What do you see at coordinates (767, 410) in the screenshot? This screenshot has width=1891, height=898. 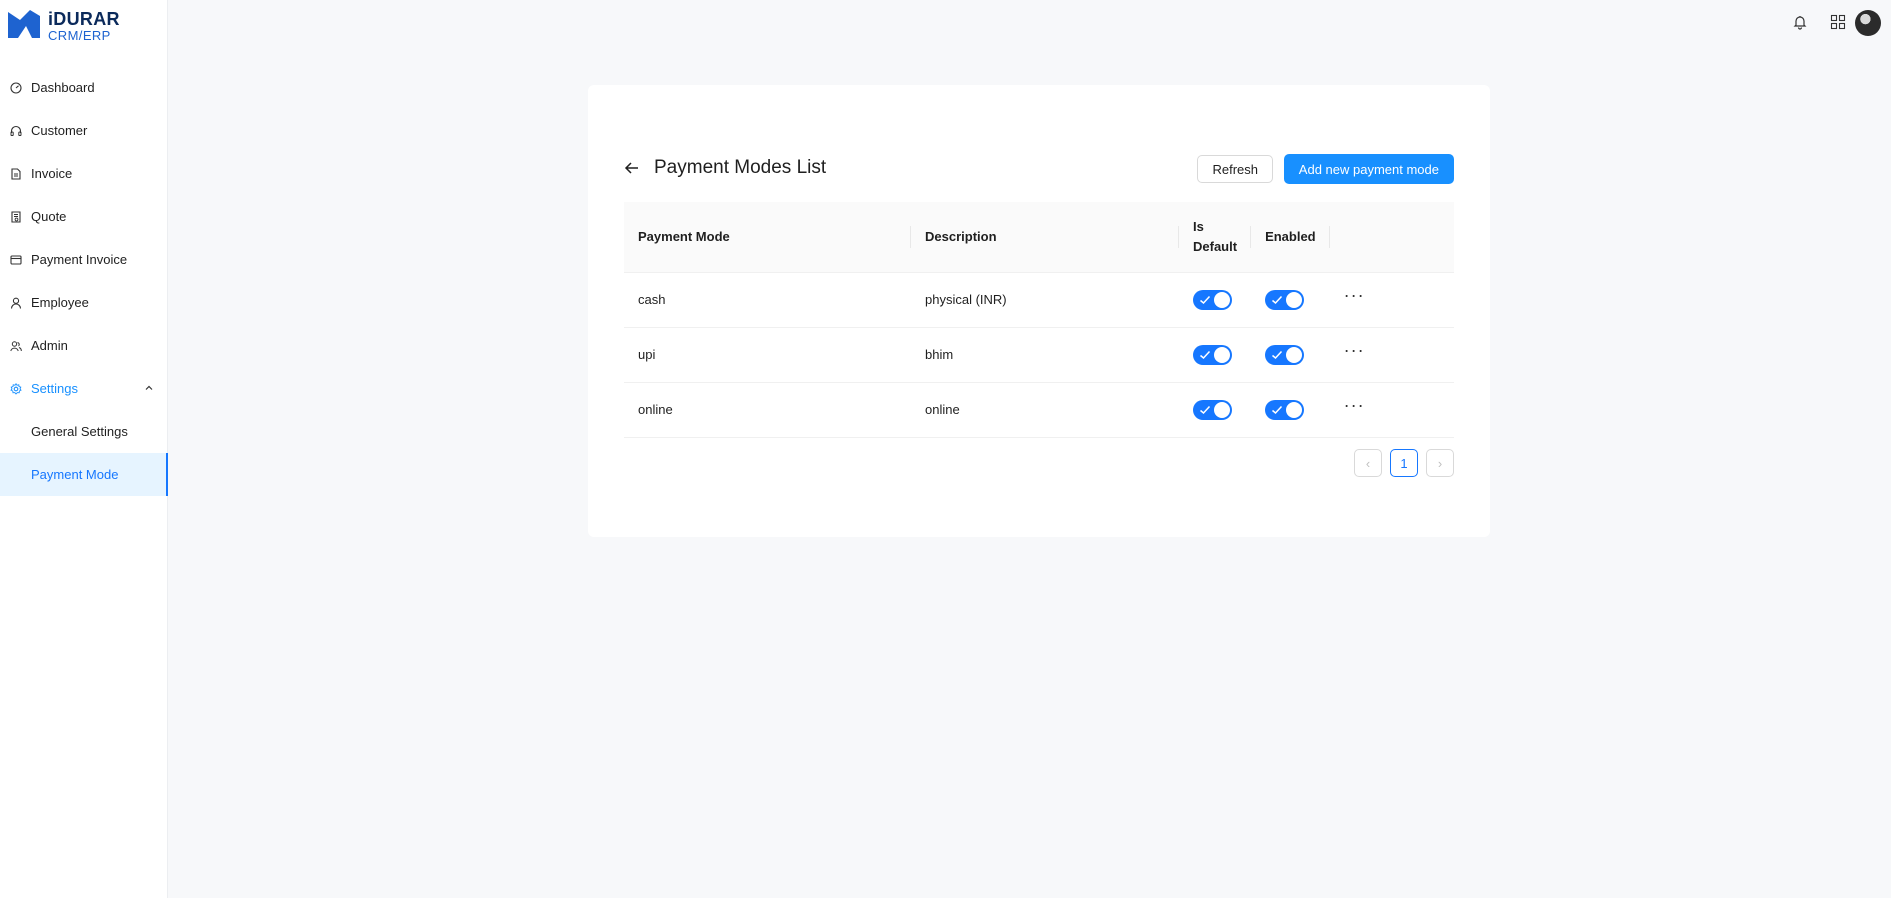 I see `cell-payment-mode: online` at bounding box center [767, 410].